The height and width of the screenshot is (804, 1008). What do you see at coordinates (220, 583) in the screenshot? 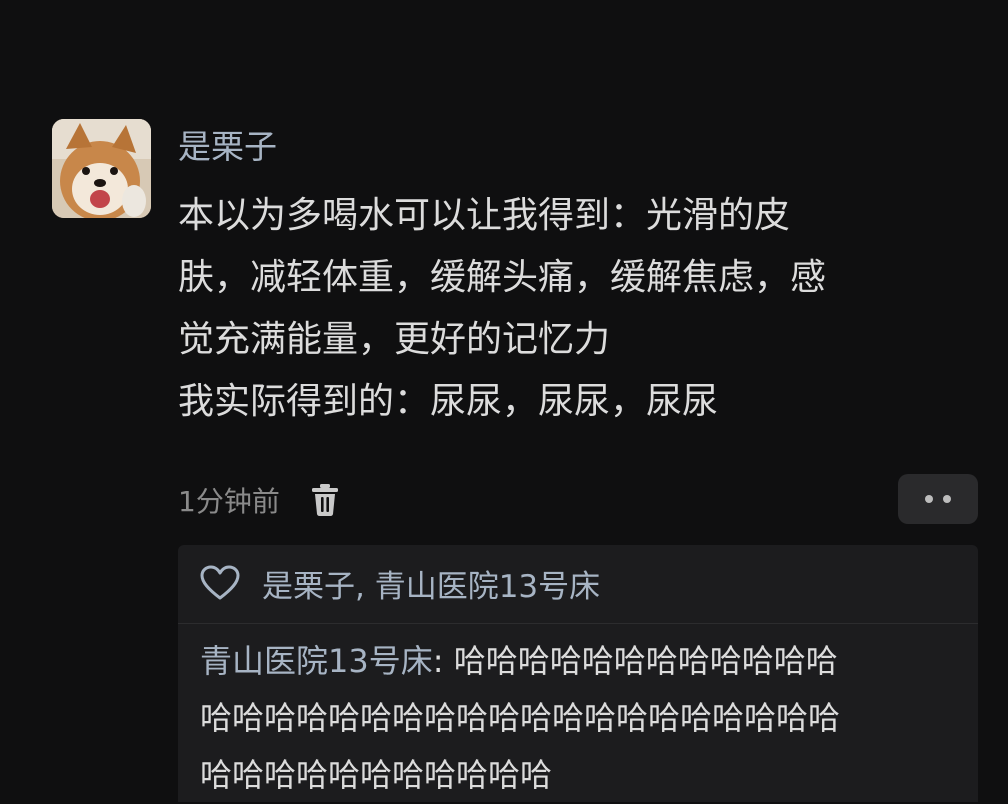
I see `heart-outline-icon` at bounding box center [220, 583].